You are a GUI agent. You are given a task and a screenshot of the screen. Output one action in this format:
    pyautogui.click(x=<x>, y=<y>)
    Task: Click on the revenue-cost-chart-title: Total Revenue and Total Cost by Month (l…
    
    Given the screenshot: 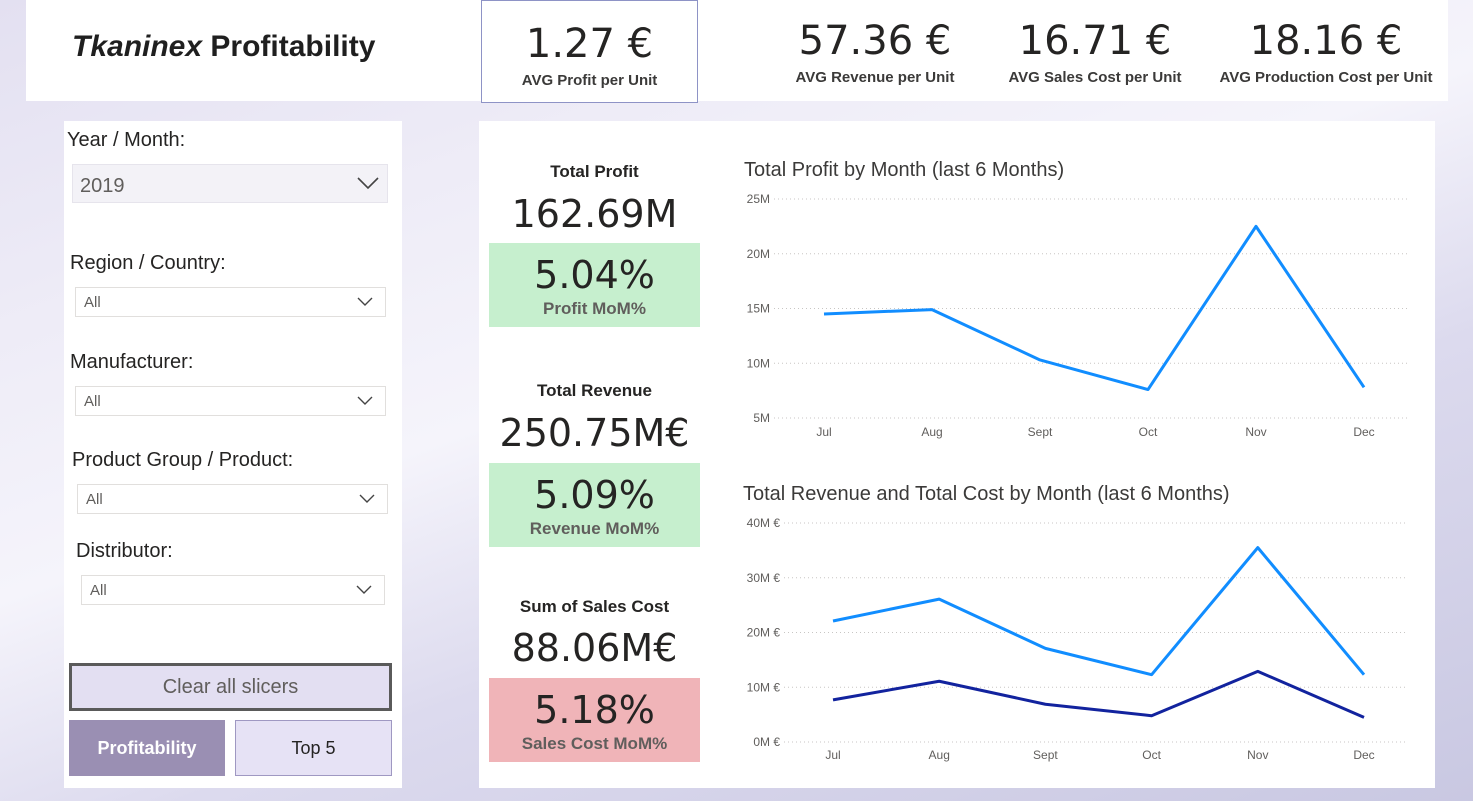 What is the action you would take?
    pyautogui.click(x=986, y=494)
    